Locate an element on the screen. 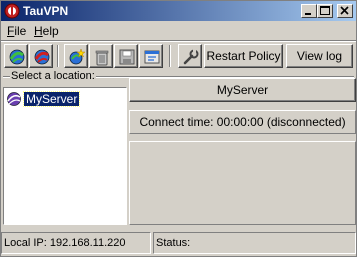  window-title: TauVPN is located at coordinates (46, 11).